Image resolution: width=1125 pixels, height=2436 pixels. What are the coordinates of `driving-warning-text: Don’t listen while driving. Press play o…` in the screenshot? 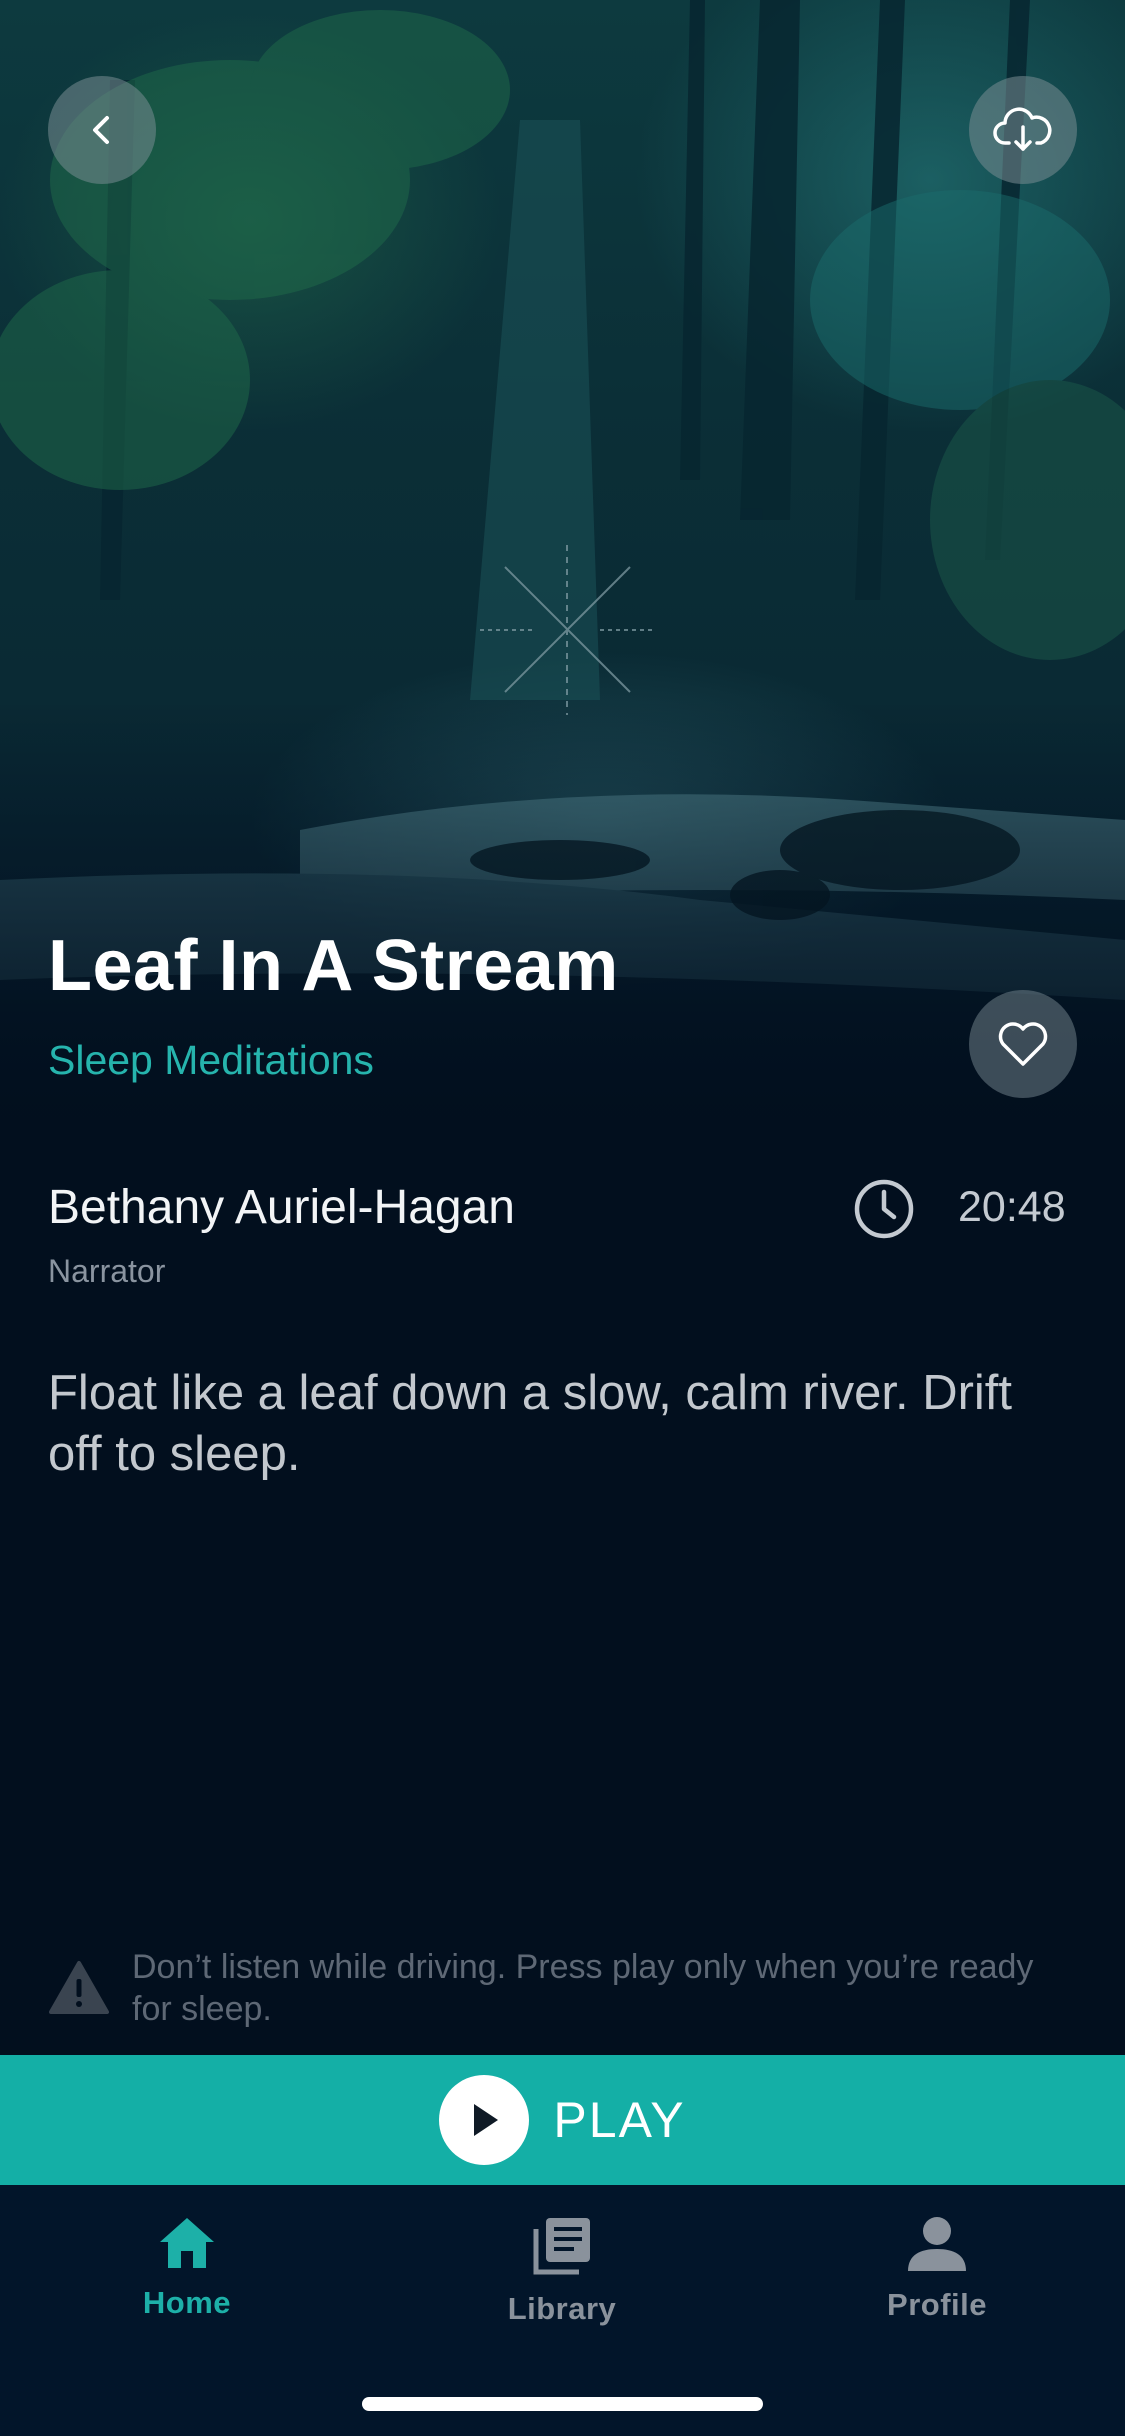 It's located at (583, 1988).